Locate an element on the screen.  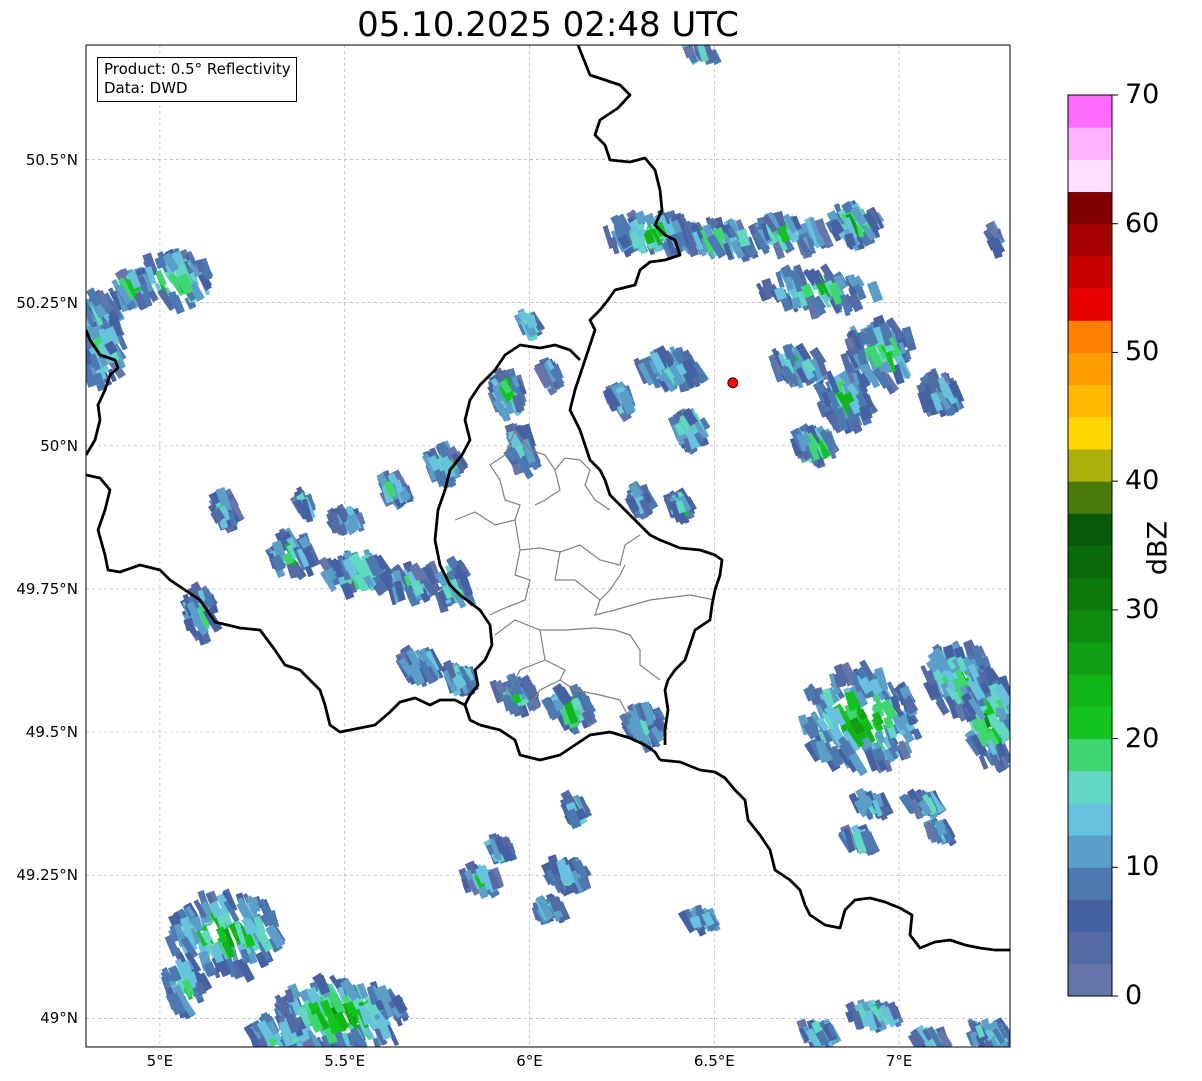
lat-tick-label: 50.25°N is located at coordinates (47, 302).